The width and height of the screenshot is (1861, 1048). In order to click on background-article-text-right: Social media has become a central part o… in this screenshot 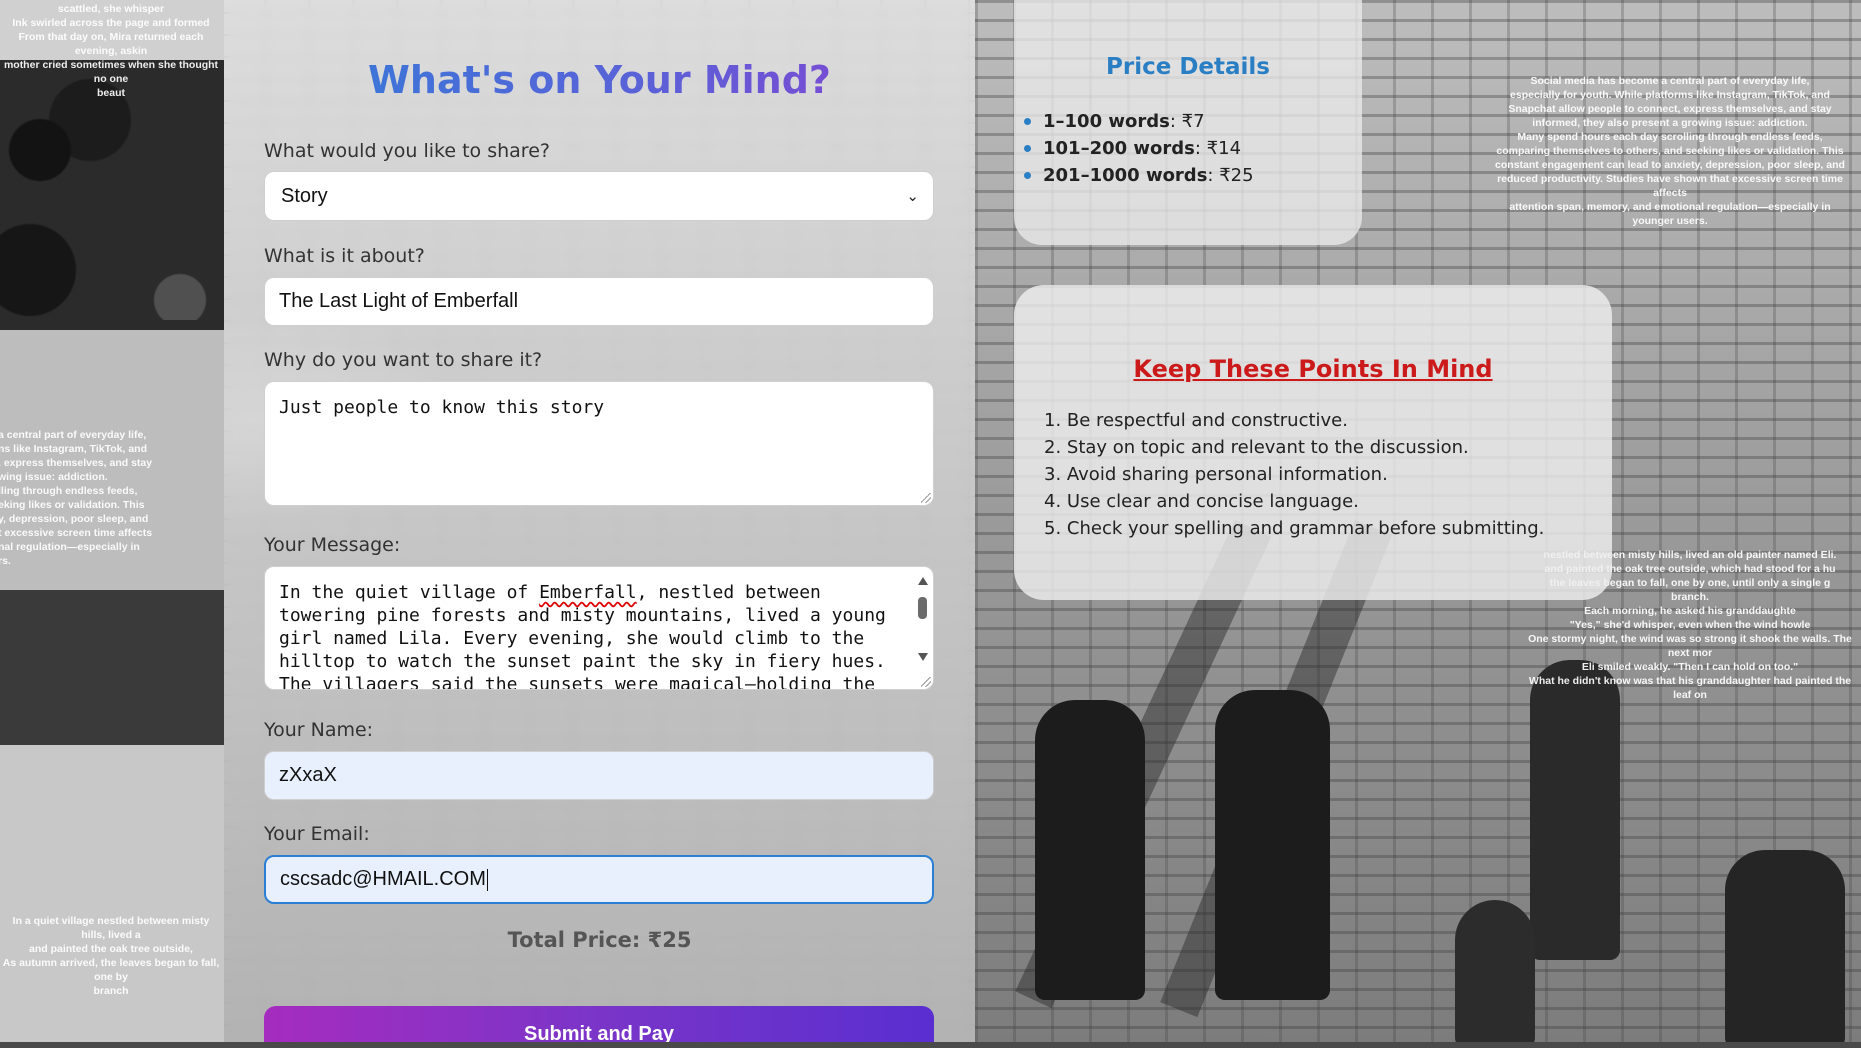, I will do `click(1670, 151)`.